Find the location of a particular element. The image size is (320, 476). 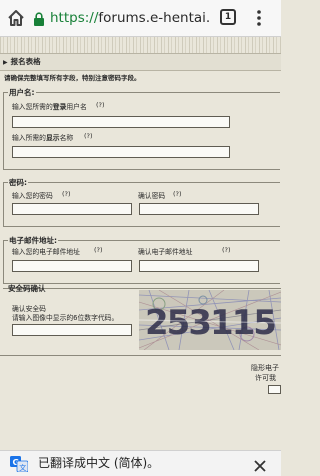

translate-icon: G文 is located at coordinates (19, 464).